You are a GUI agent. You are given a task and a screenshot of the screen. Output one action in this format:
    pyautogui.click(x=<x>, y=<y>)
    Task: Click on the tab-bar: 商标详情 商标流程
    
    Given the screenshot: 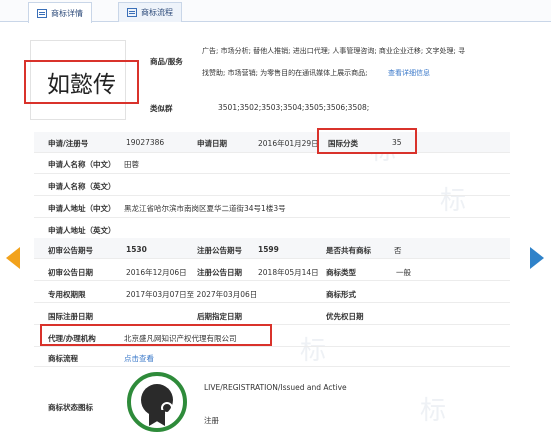 What is the action you would take?
    pyautogui.click(x=275, y=11)
    